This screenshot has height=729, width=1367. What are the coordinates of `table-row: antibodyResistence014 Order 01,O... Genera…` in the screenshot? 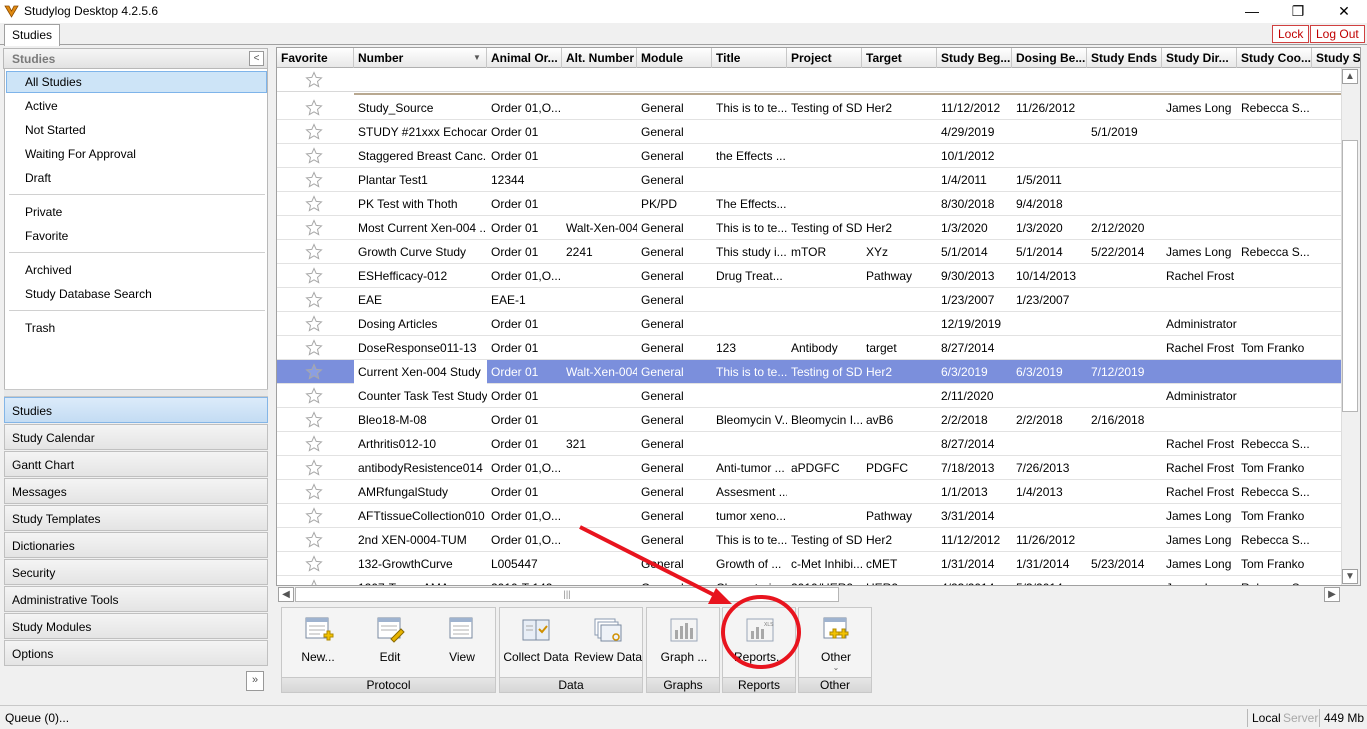 It's located at (810, 468).